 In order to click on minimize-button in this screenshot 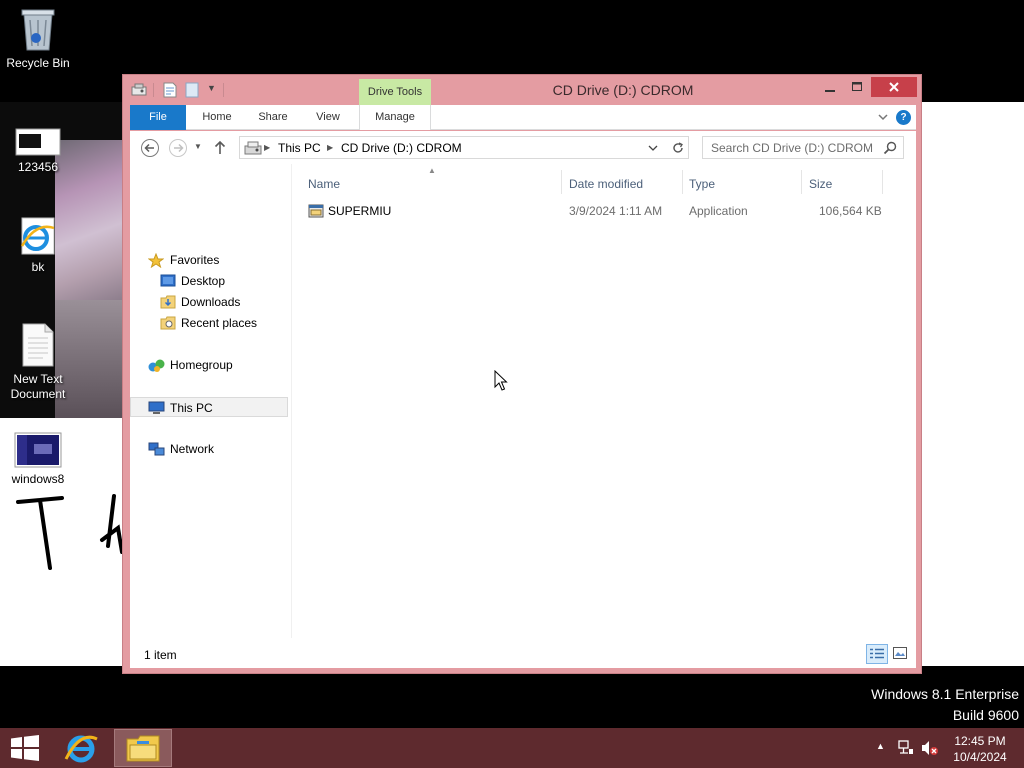, I will do `click(830, 87)`.